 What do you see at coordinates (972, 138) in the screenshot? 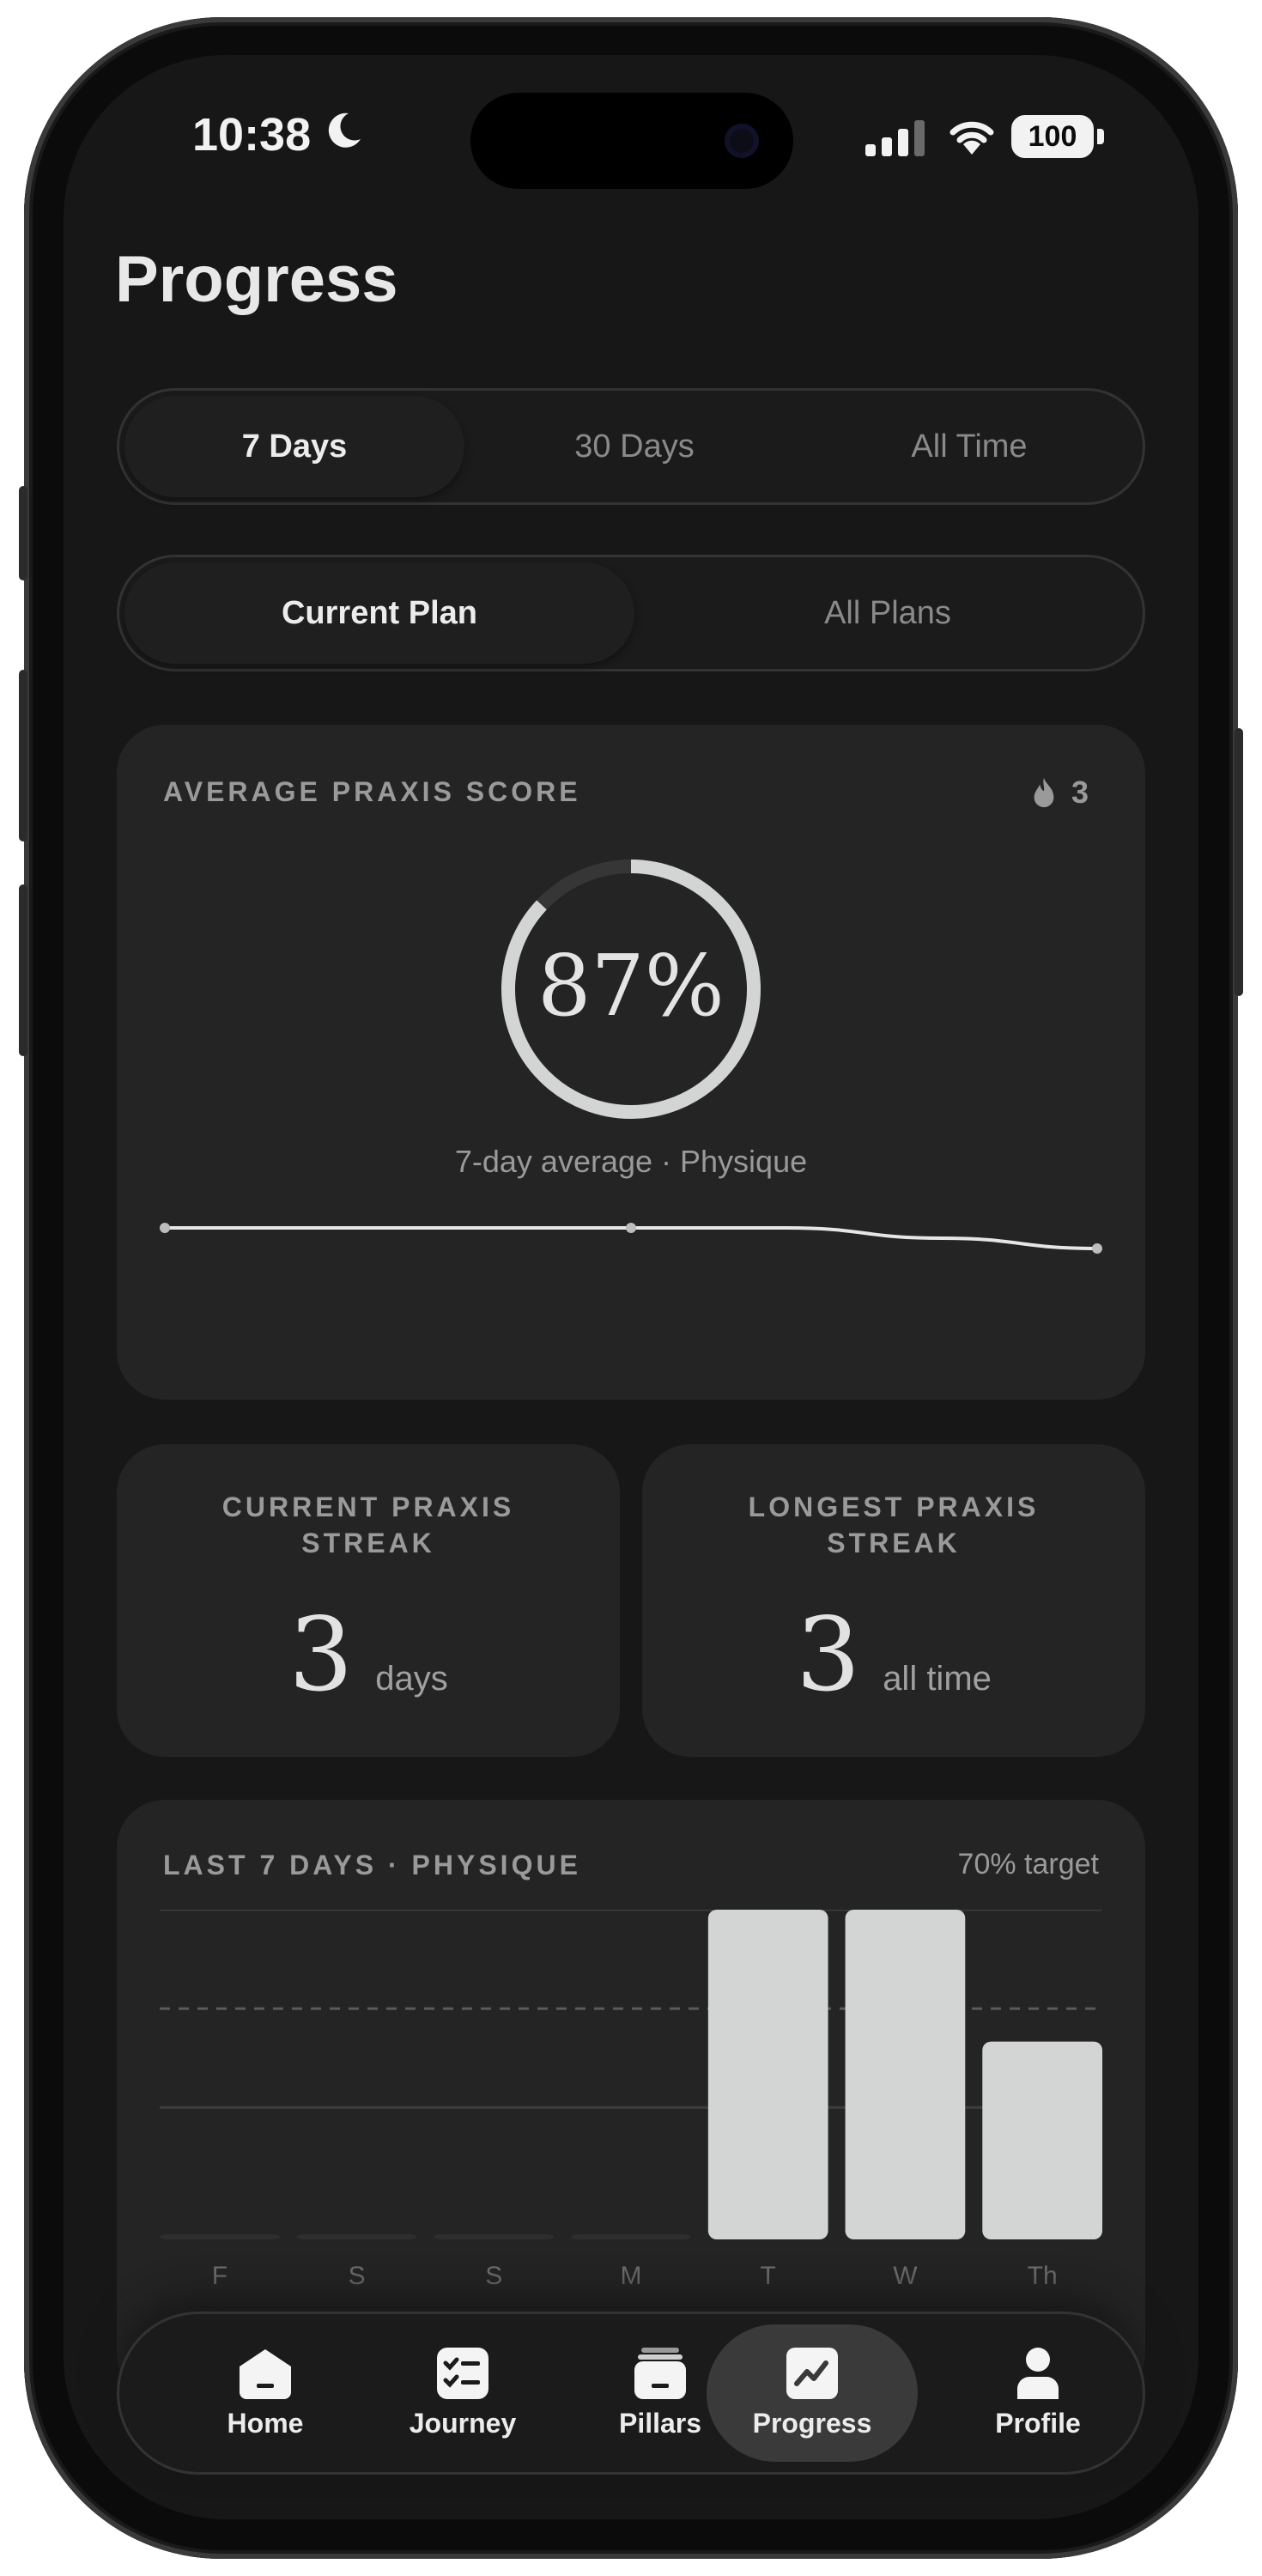
I see `wifi-icon` at bounding box center [972, 138].